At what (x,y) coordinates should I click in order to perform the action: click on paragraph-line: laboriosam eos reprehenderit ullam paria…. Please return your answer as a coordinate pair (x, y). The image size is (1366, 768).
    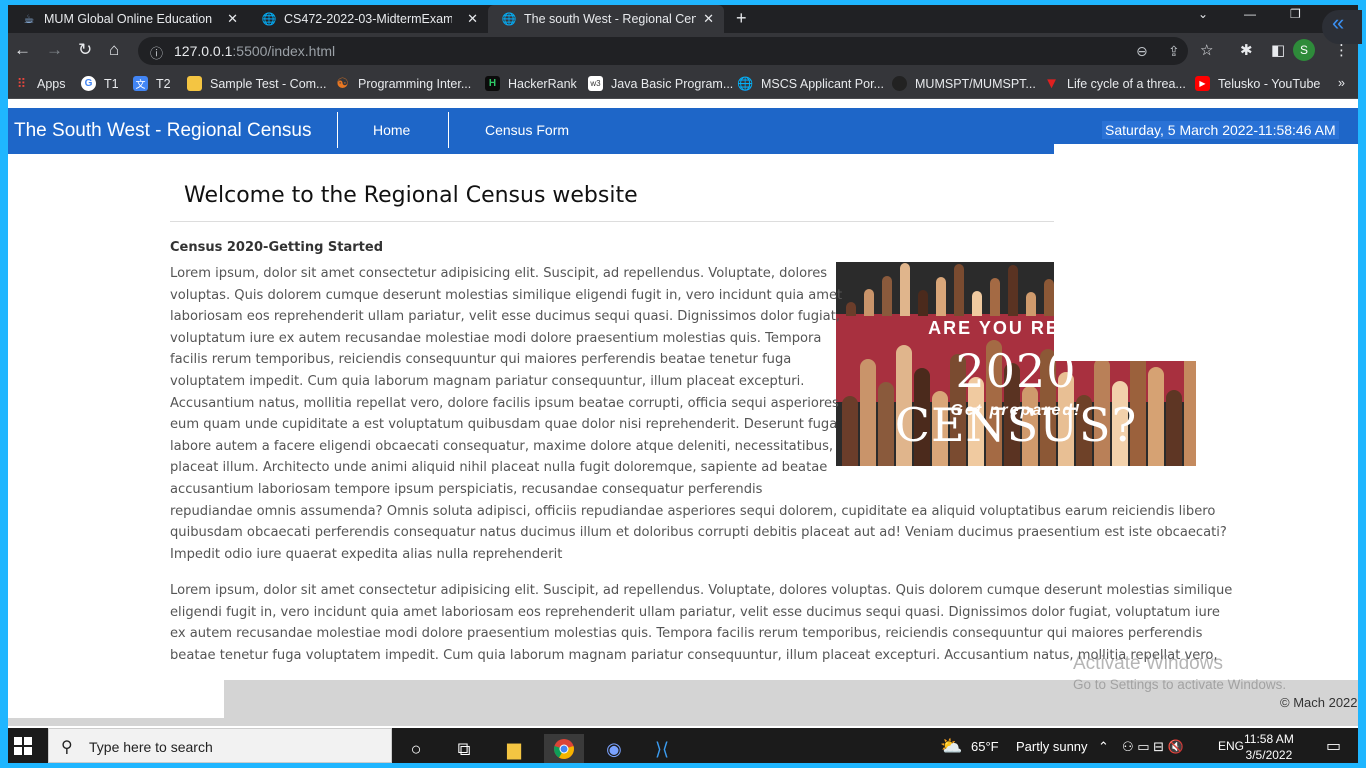
    Looking at the image, I should click on (505, 317).